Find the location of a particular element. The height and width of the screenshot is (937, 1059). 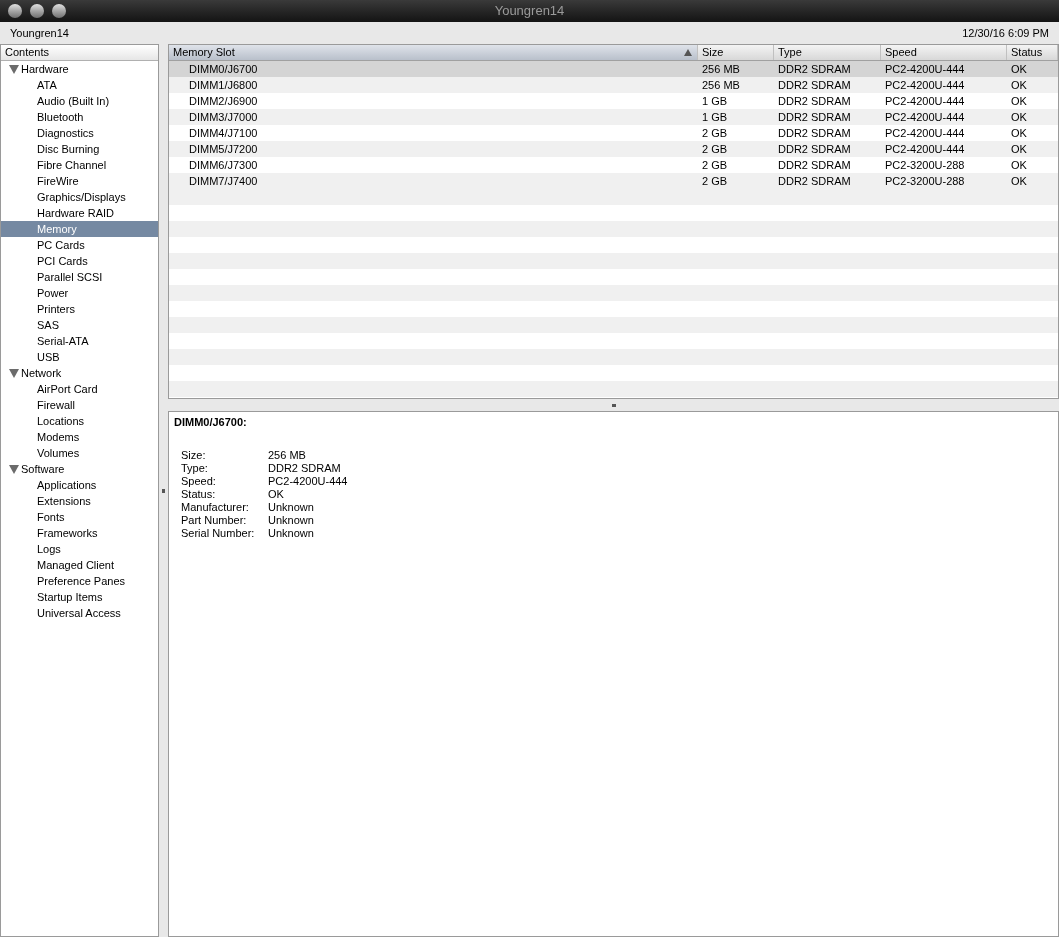

sidebar-item: Hardware RAID is located at coordinates (79, 213).